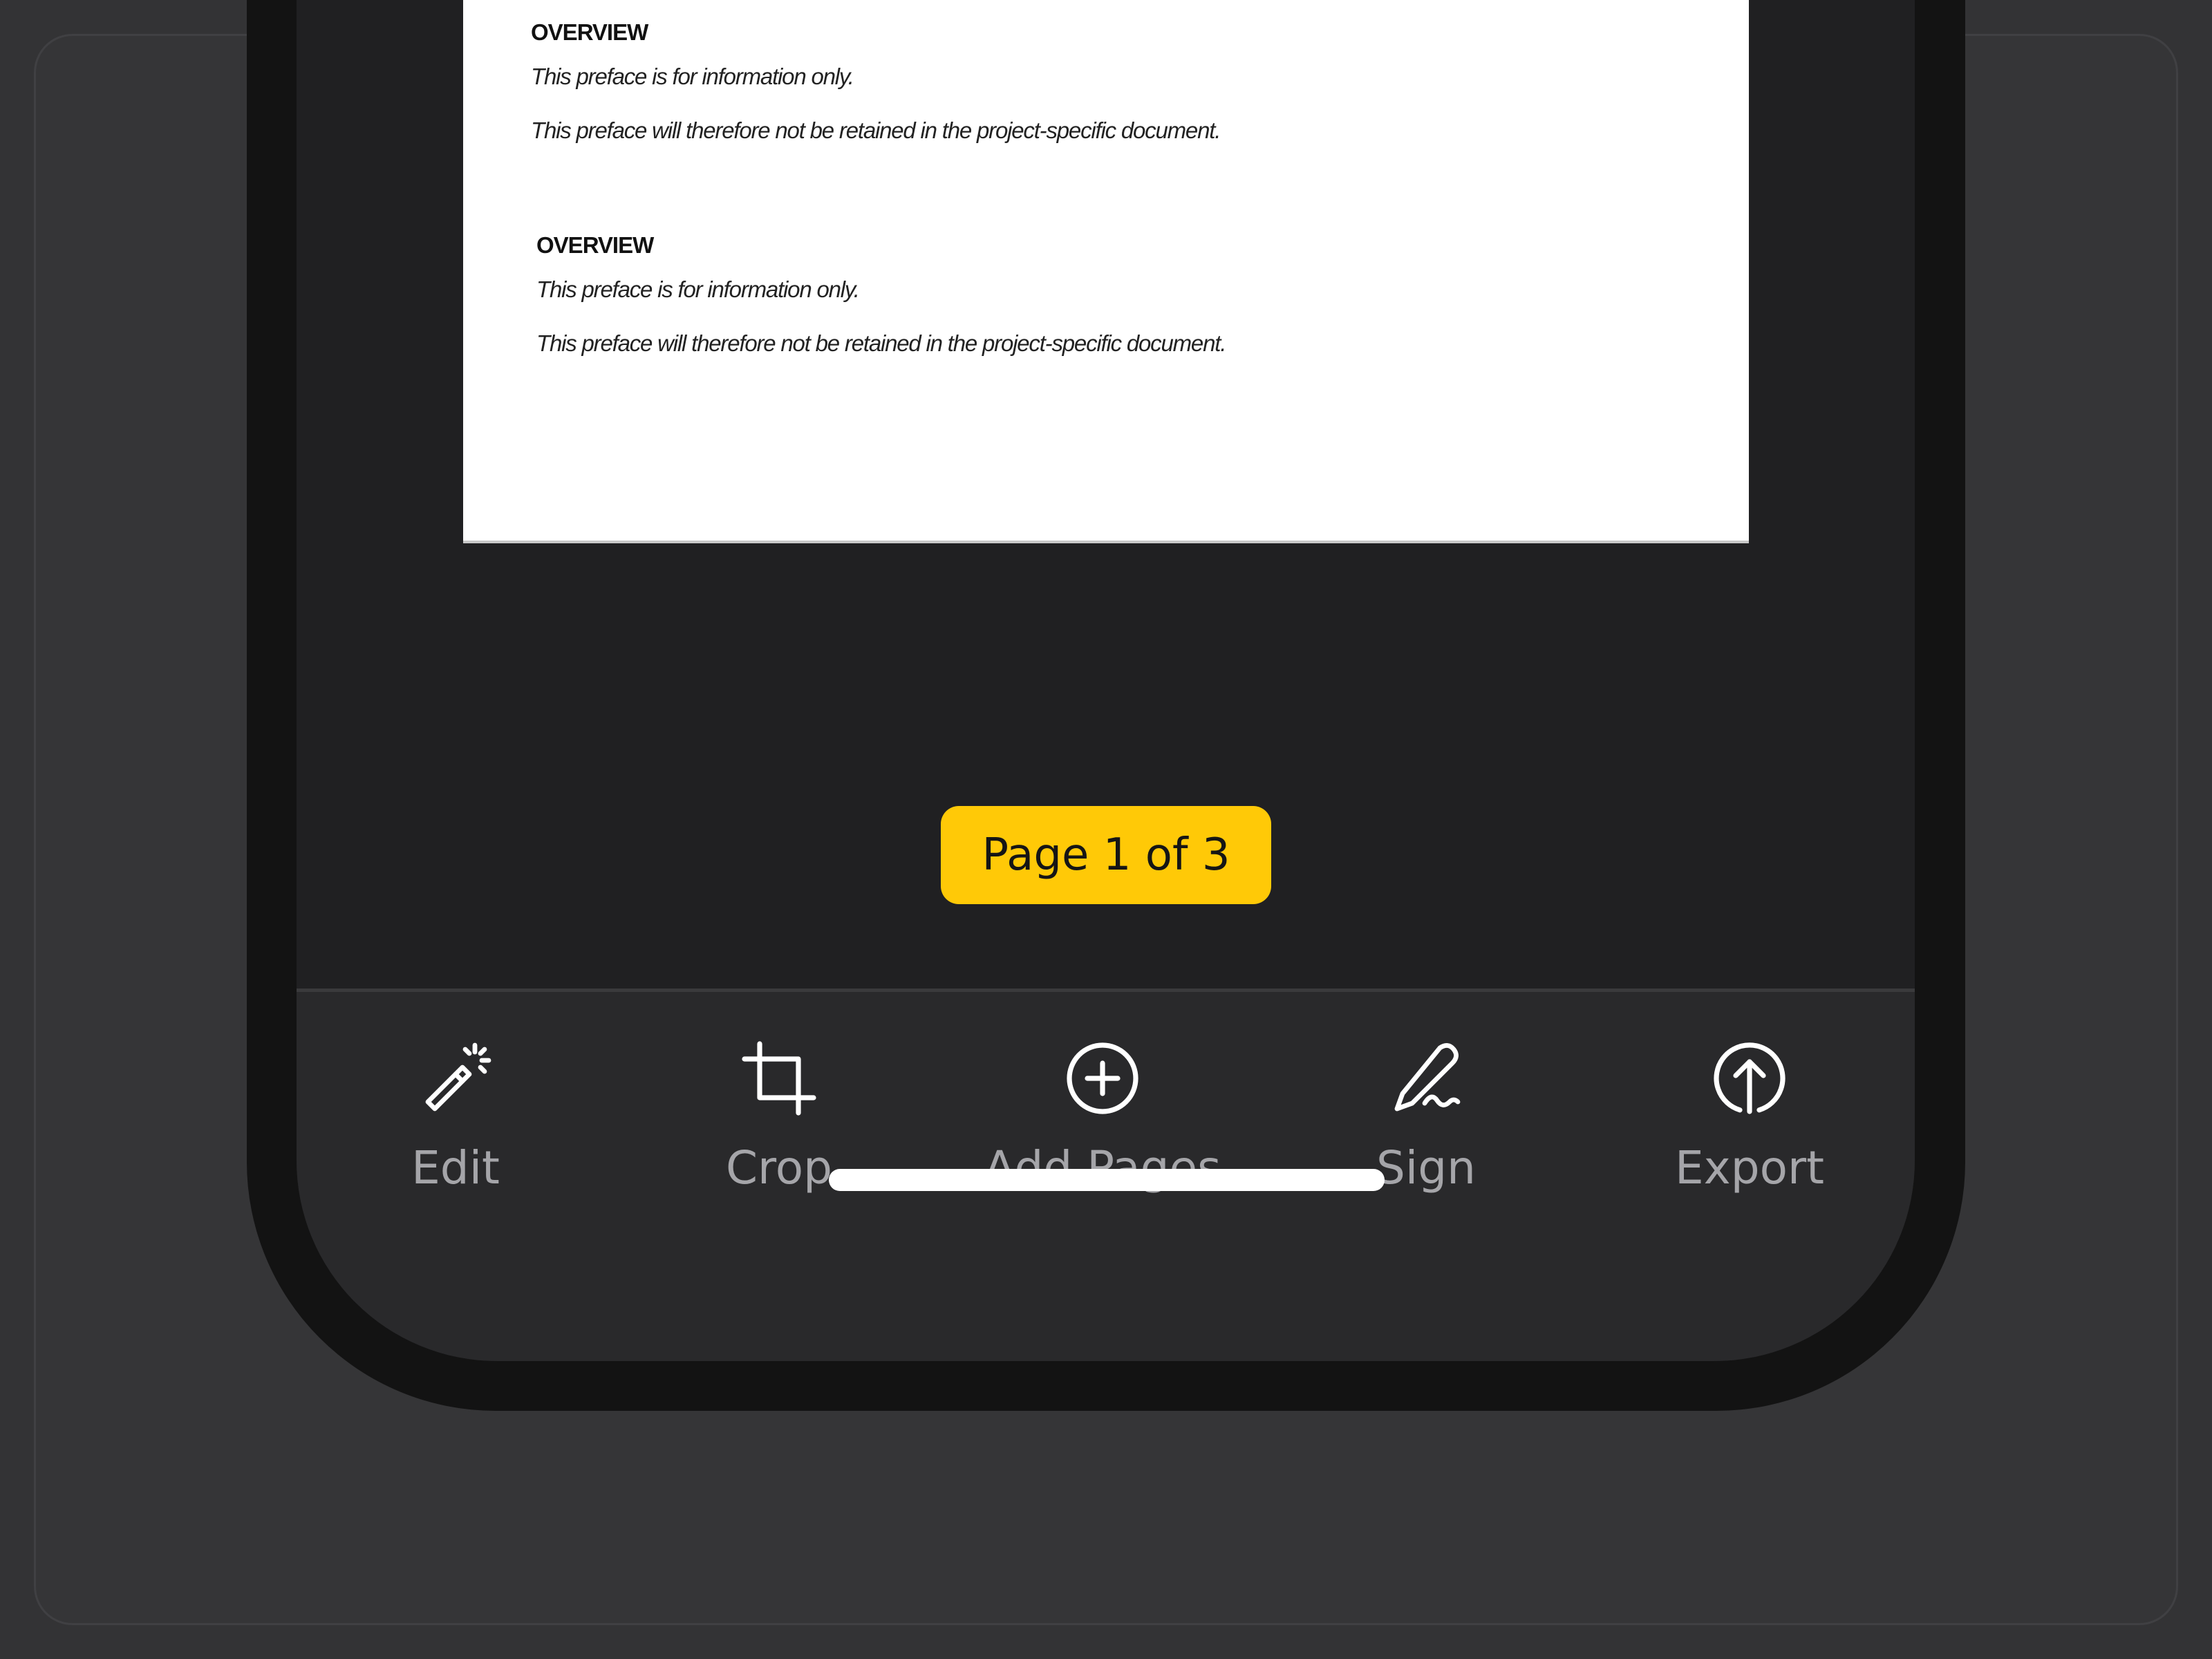 The image size is (2212, 1659). I want to click on magic-wand-icon, so click(455, 1078).